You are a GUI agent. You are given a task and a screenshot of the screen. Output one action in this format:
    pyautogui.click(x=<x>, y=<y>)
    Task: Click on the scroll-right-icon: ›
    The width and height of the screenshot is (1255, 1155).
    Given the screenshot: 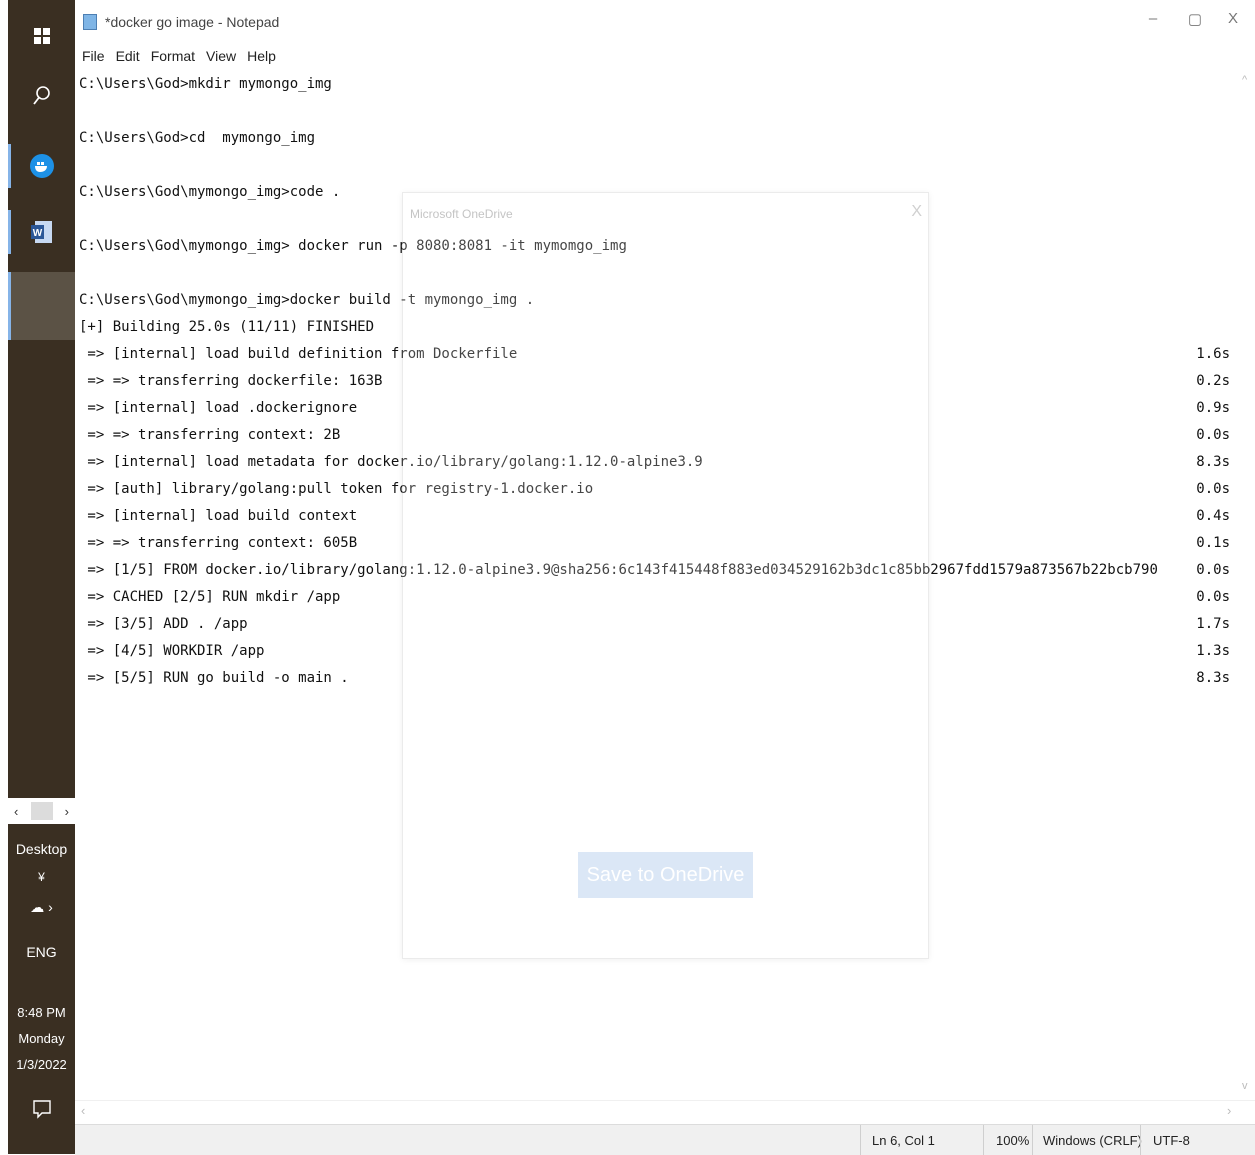 What is the action you would take?
    pyautogui.click(x=1229, y=1110)
    